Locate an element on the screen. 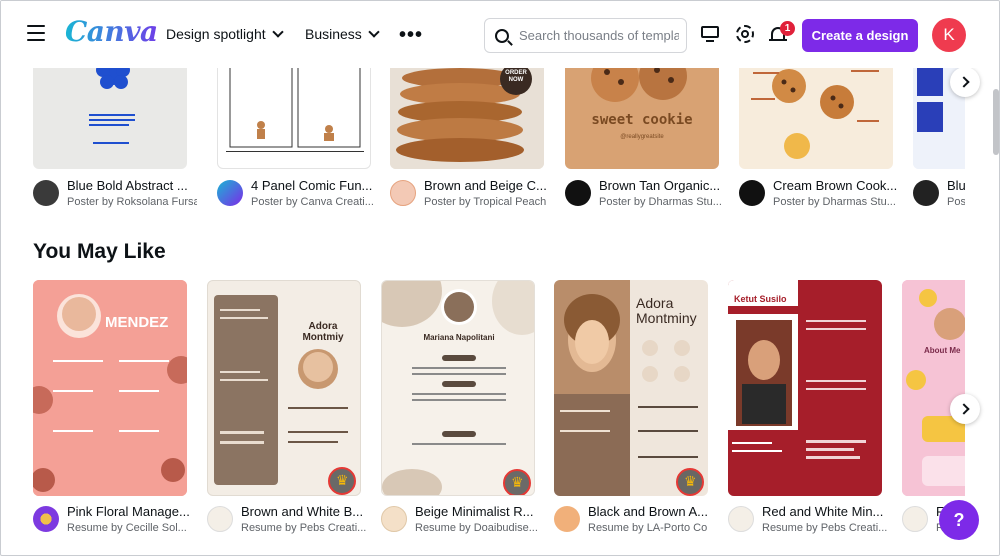 This screenshot has width=1000, height=556. nav-design-spotlight: Design spotlight is located at coordinates (225, 34).